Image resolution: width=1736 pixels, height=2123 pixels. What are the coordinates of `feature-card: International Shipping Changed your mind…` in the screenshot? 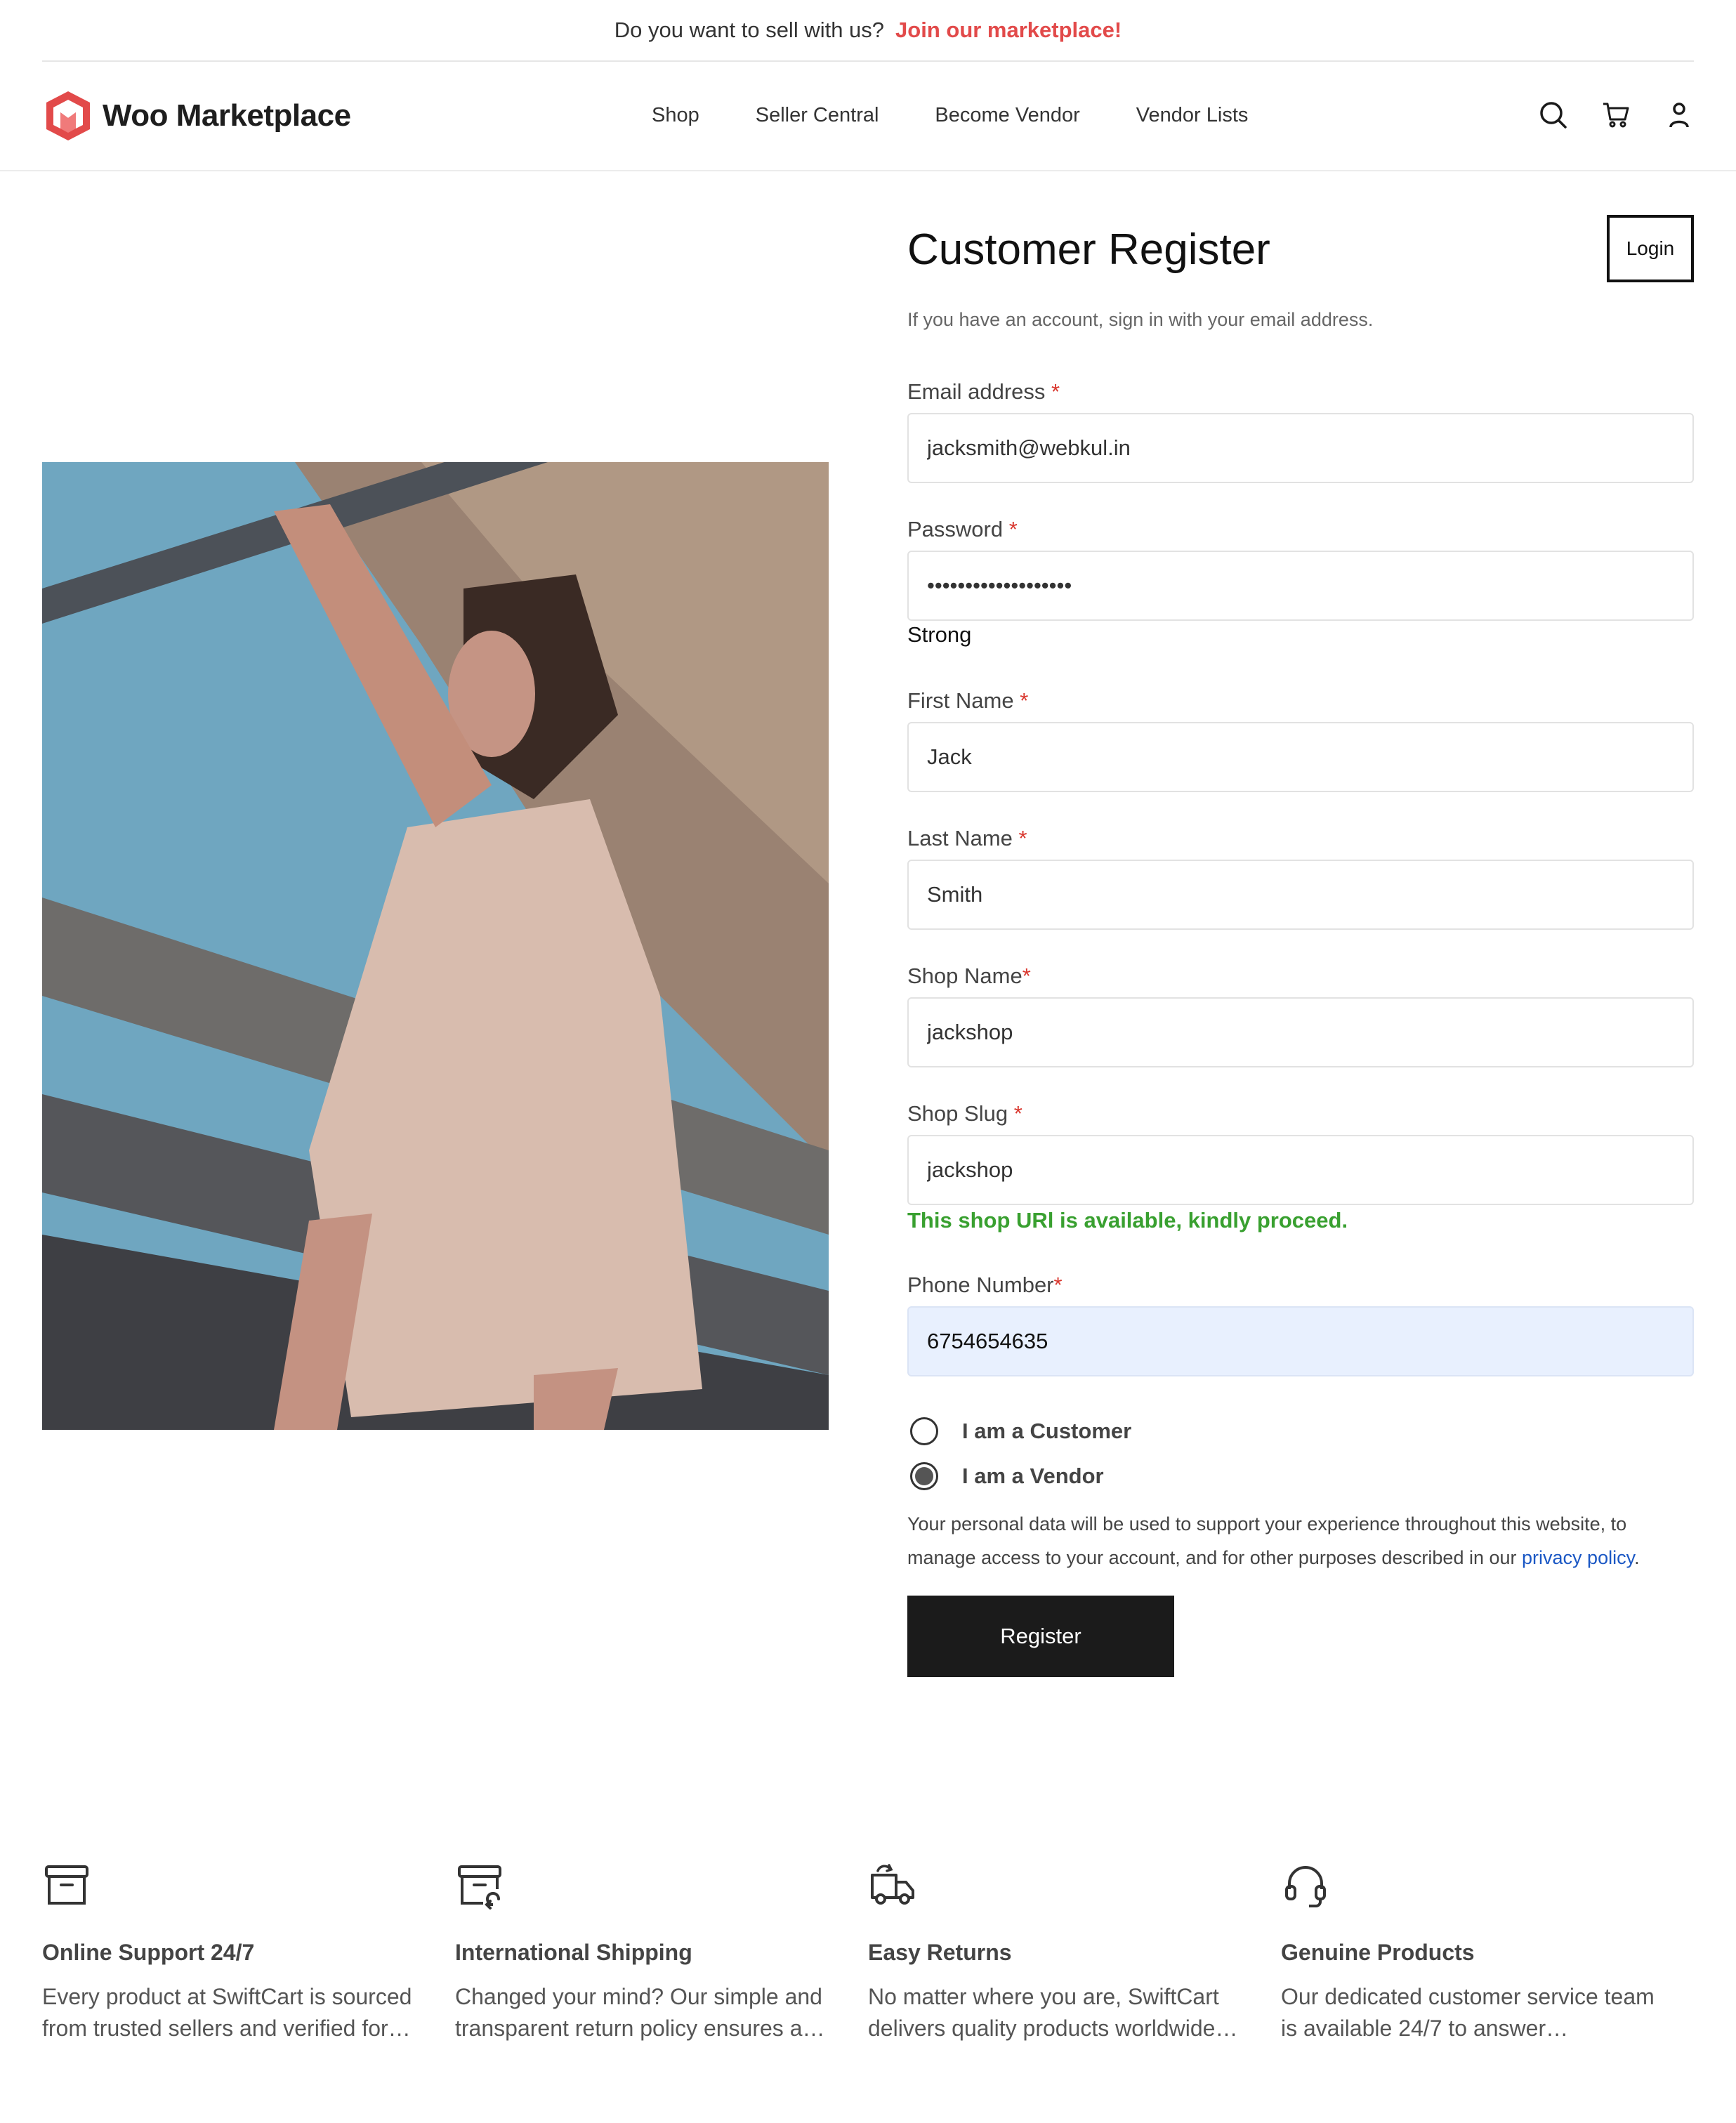 It's located at (661, 1953).